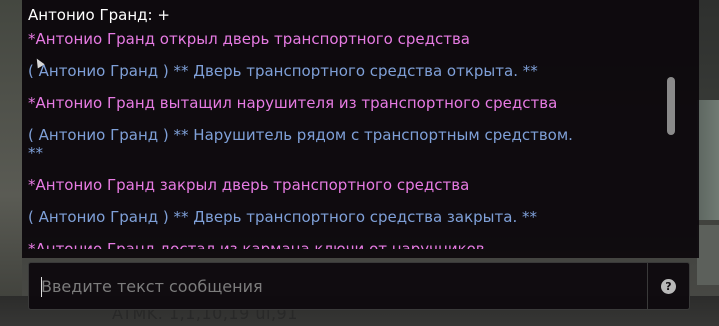 The height and width of the screenshot is (326, 719). I want to click on help-button: ?, so click(668, 286).